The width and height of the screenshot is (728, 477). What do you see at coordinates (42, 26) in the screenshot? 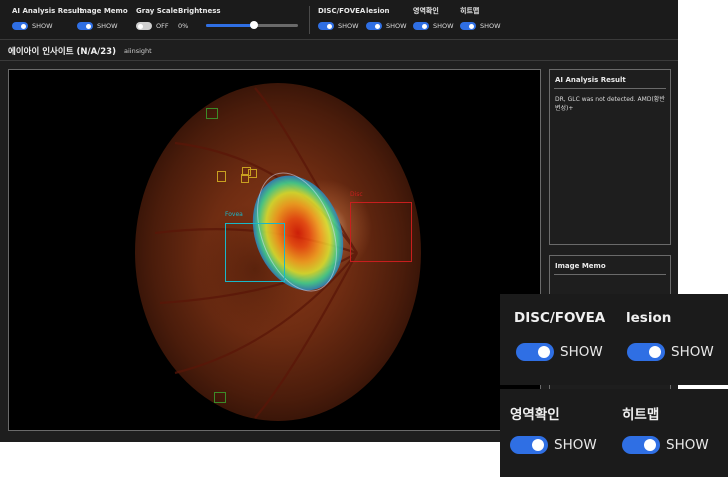
I see `ai-analysis-state: SHOW` at bounding box center [42, 26].